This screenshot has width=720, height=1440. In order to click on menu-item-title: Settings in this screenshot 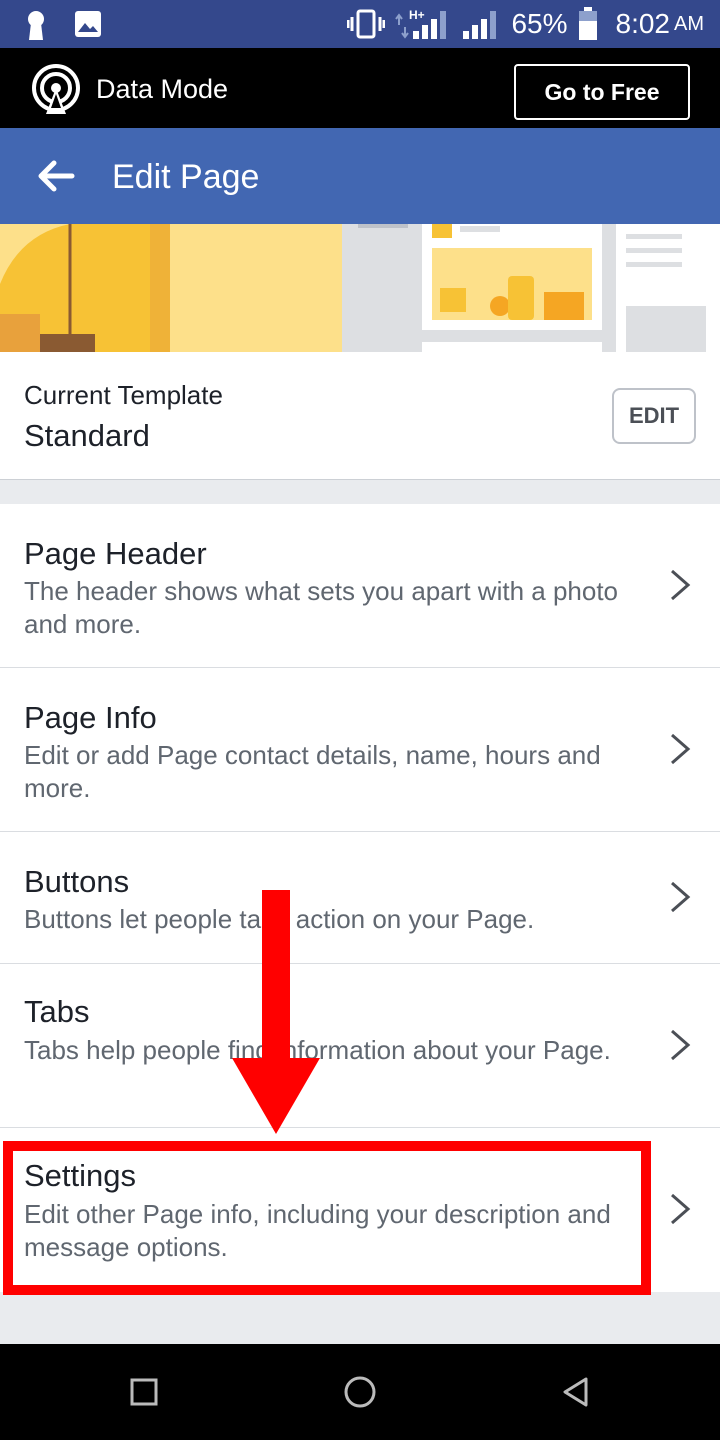, I will do `click(80, 1175)`.